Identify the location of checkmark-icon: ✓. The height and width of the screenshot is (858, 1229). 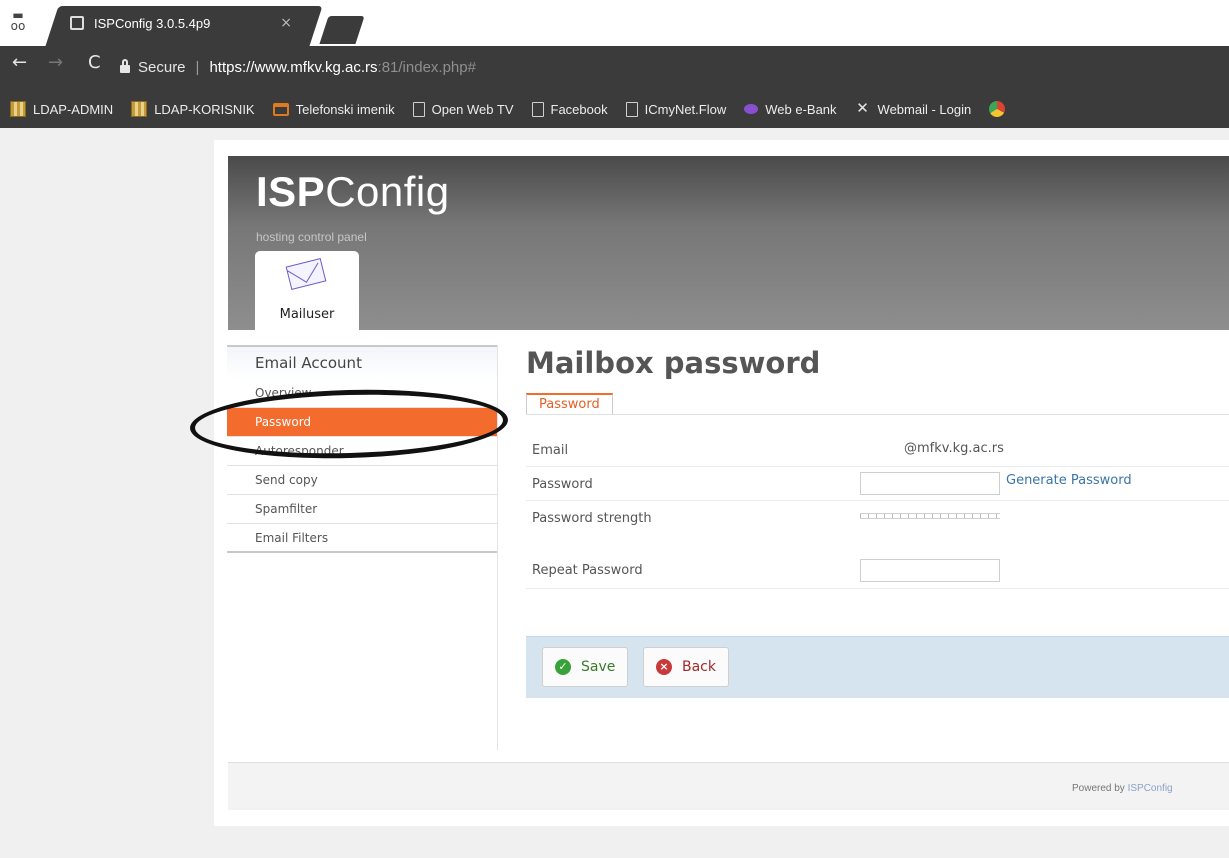
(563, 667).